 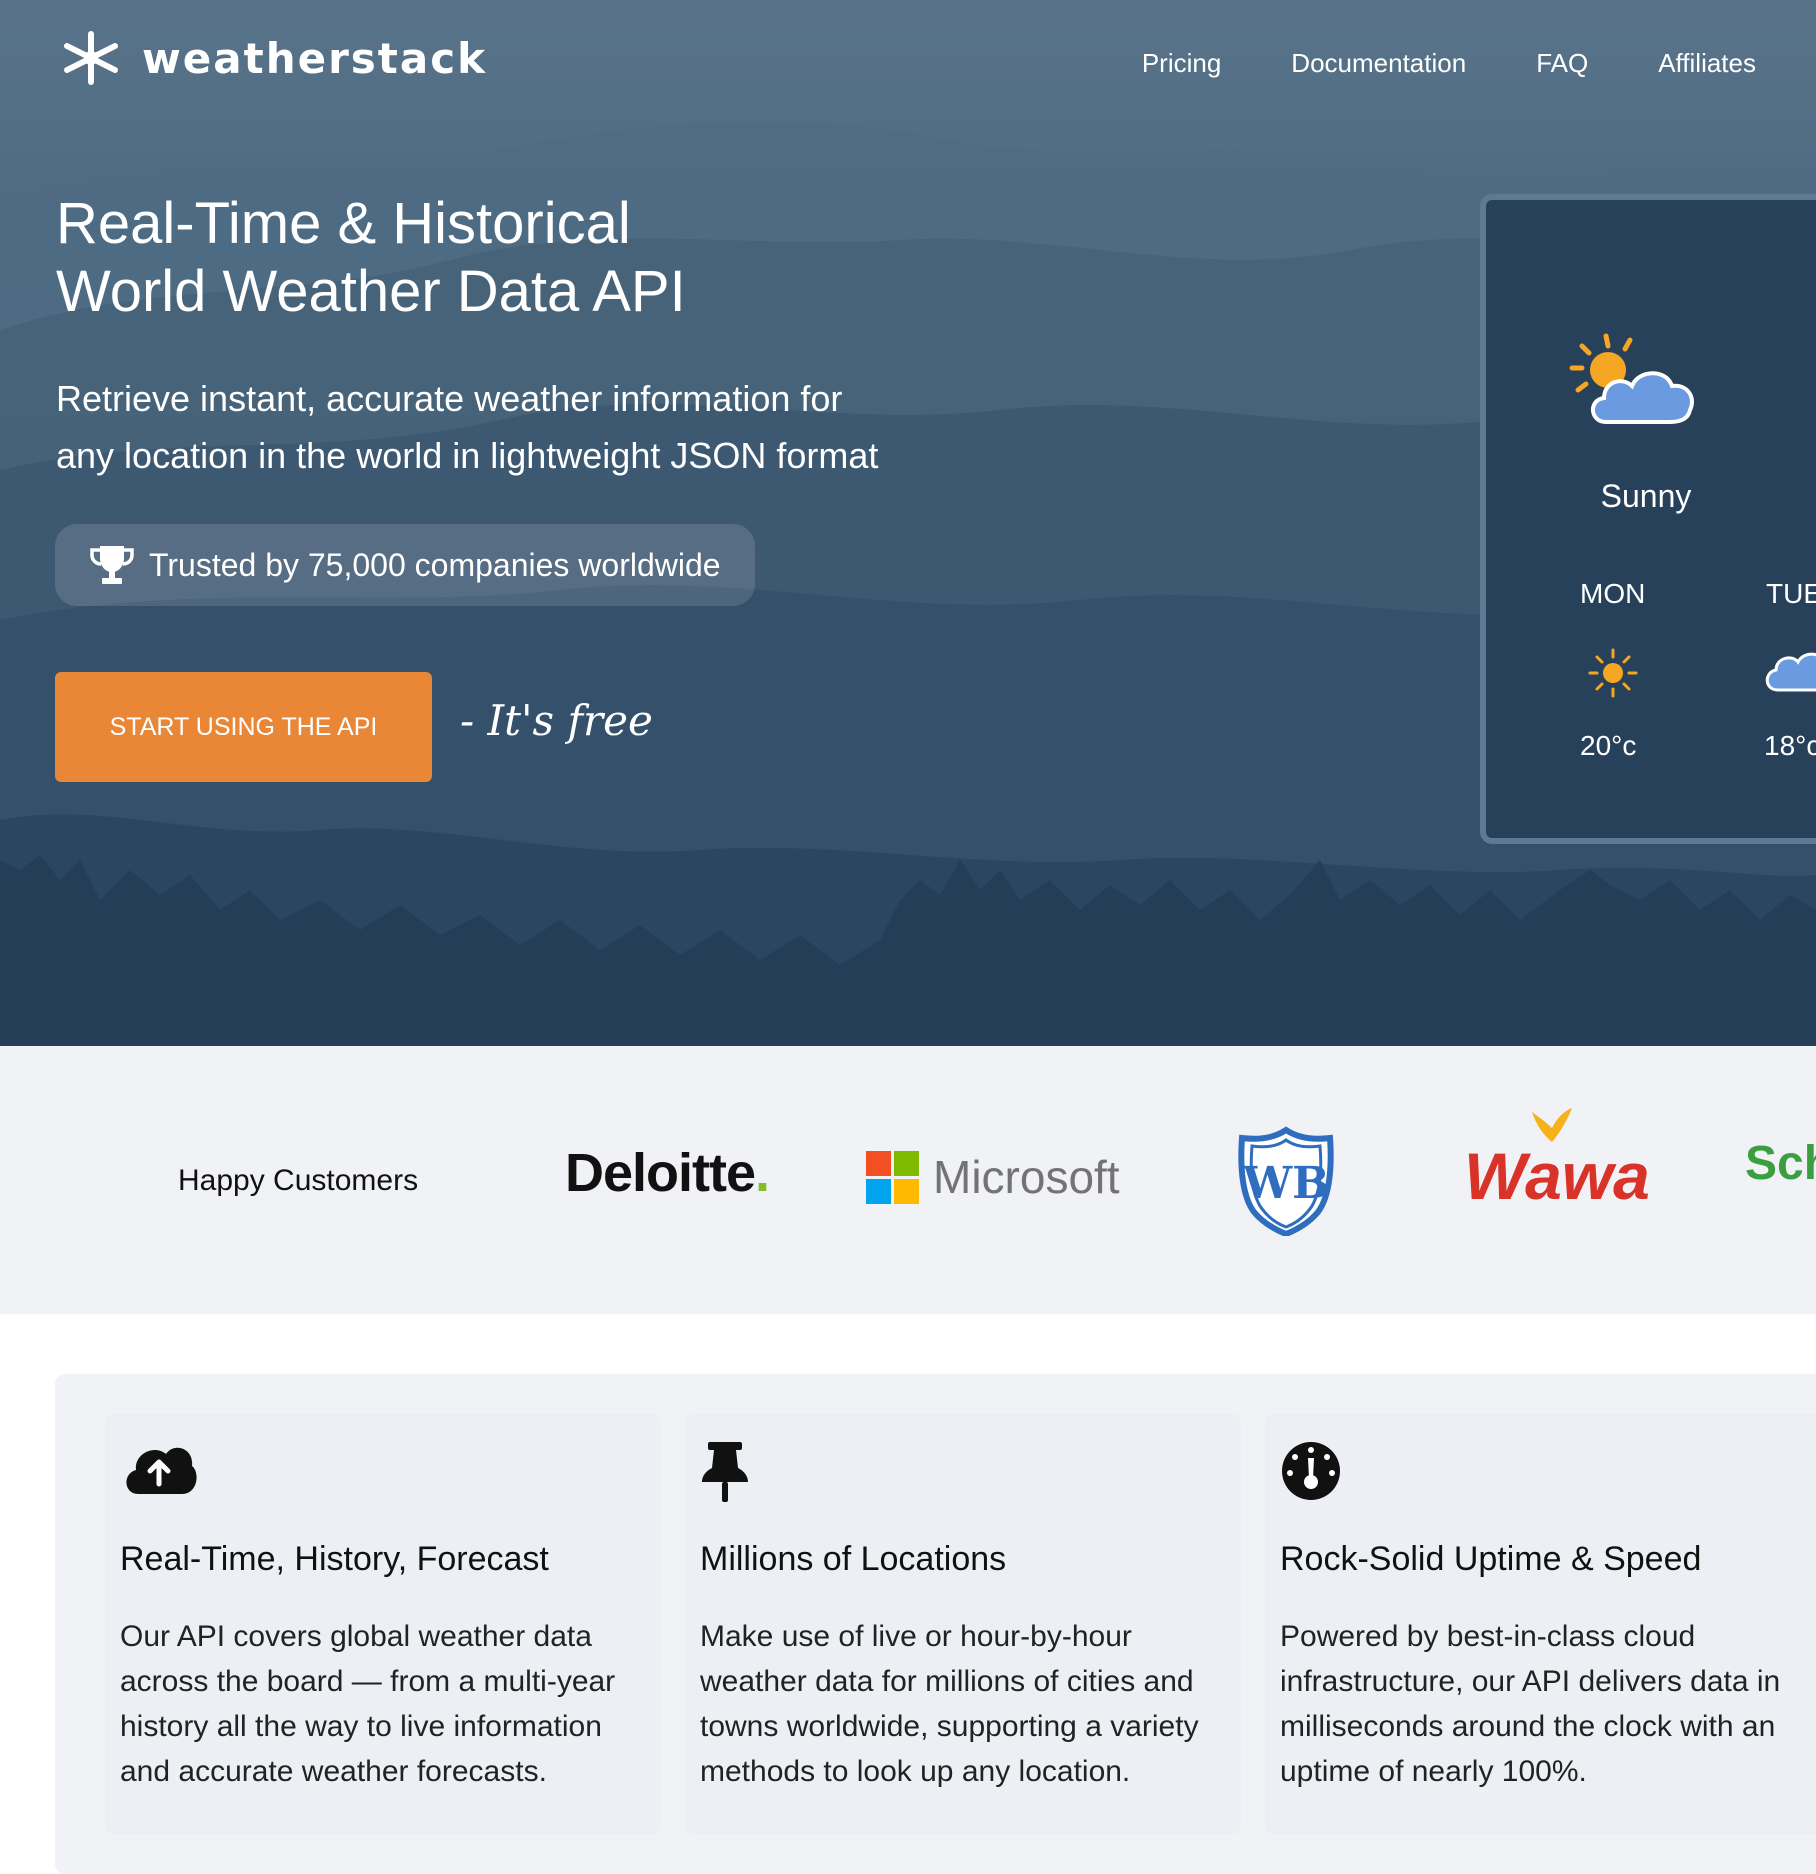 What do you see at coordinates (298, 1180) in the screenshot?
I see `customers-label: Happy Customers` at bounding box center [298, 1180].